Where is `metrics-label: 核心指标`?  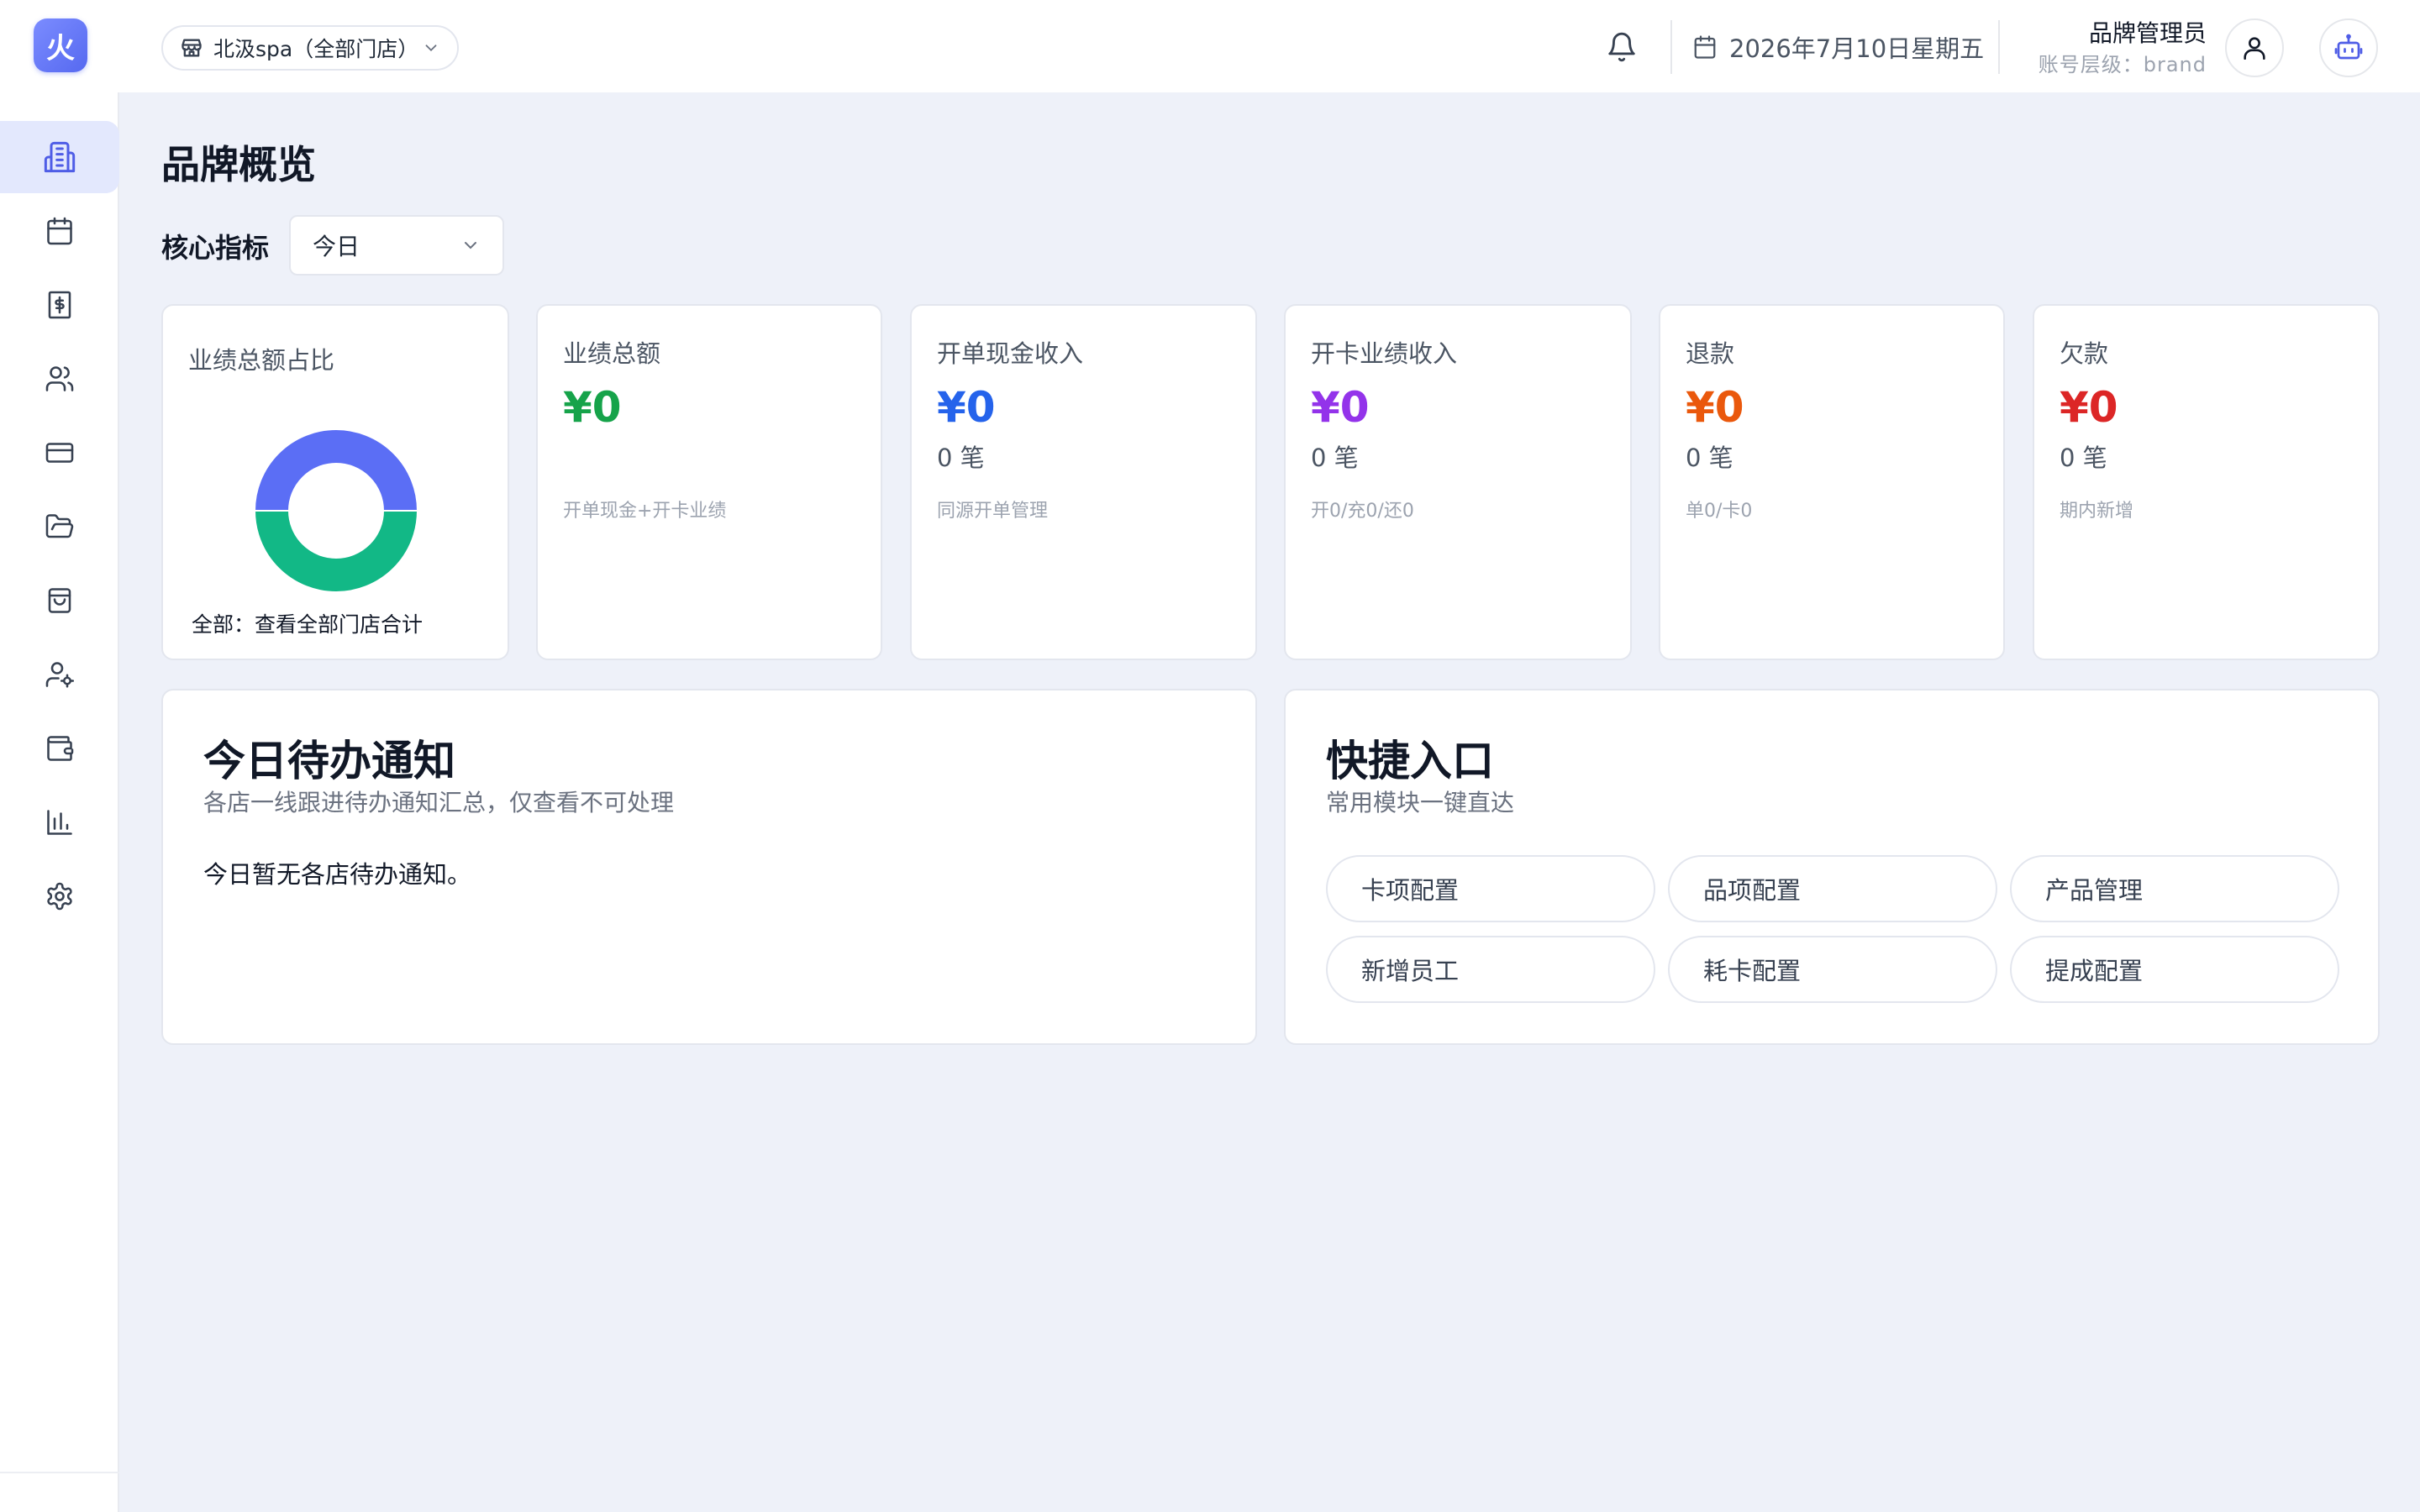 metrics-label: 核心指标 is located at coordinates (216, 248).